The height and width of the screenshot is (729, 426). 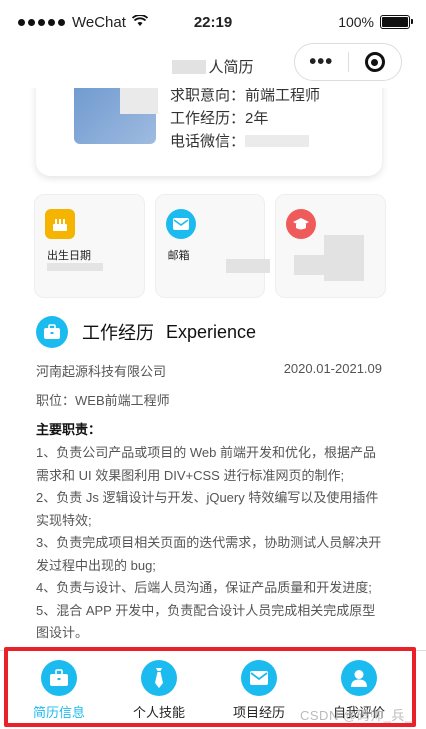 I want to click on contact-value-mask, so click(x=277, y=141).